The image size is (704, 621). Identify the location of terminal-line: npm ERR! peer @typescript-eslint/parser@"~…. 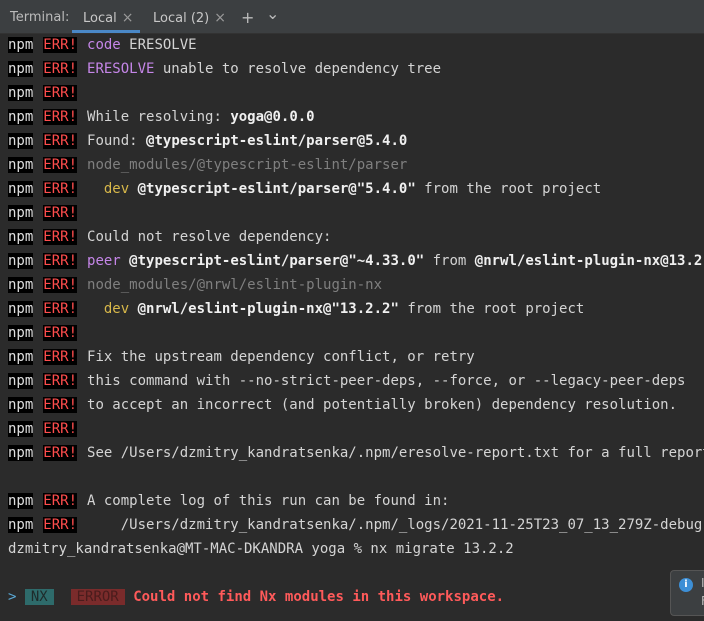
(356, 261).